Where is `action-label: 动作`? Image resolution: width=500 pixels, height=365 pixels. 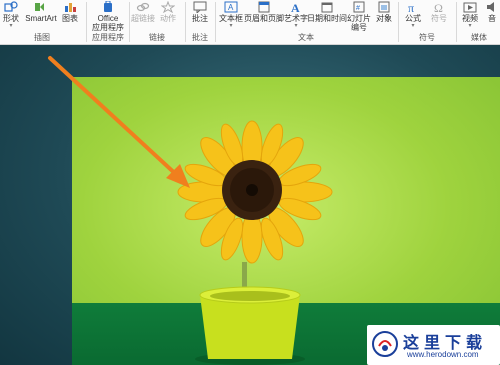
action-label: 动作 is located at coordinates (168, 18).